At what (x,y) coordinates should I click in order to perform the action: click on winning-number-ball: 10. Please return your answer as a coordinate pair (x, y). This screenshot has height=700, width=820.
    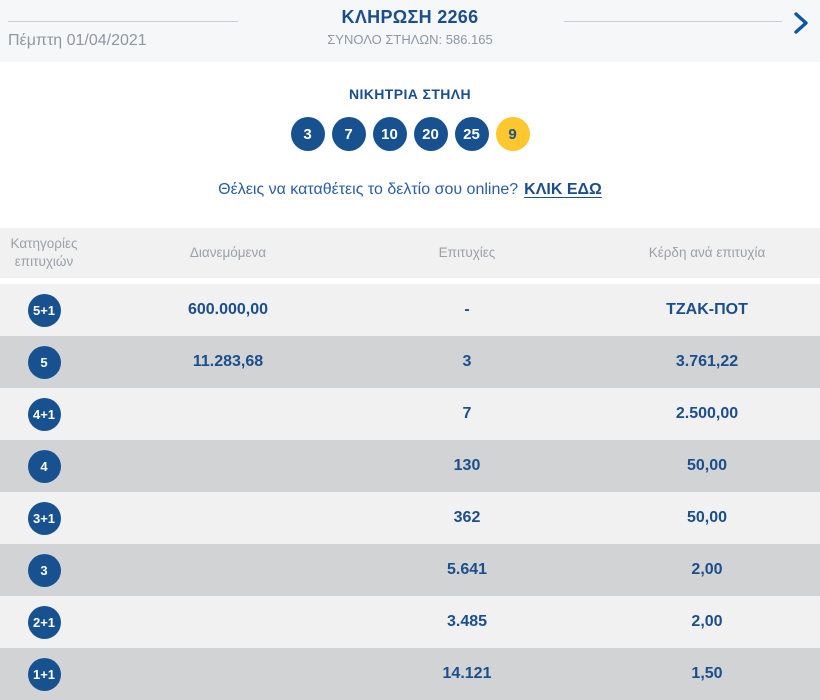
    Looking at the image, I should click on (389, 134).